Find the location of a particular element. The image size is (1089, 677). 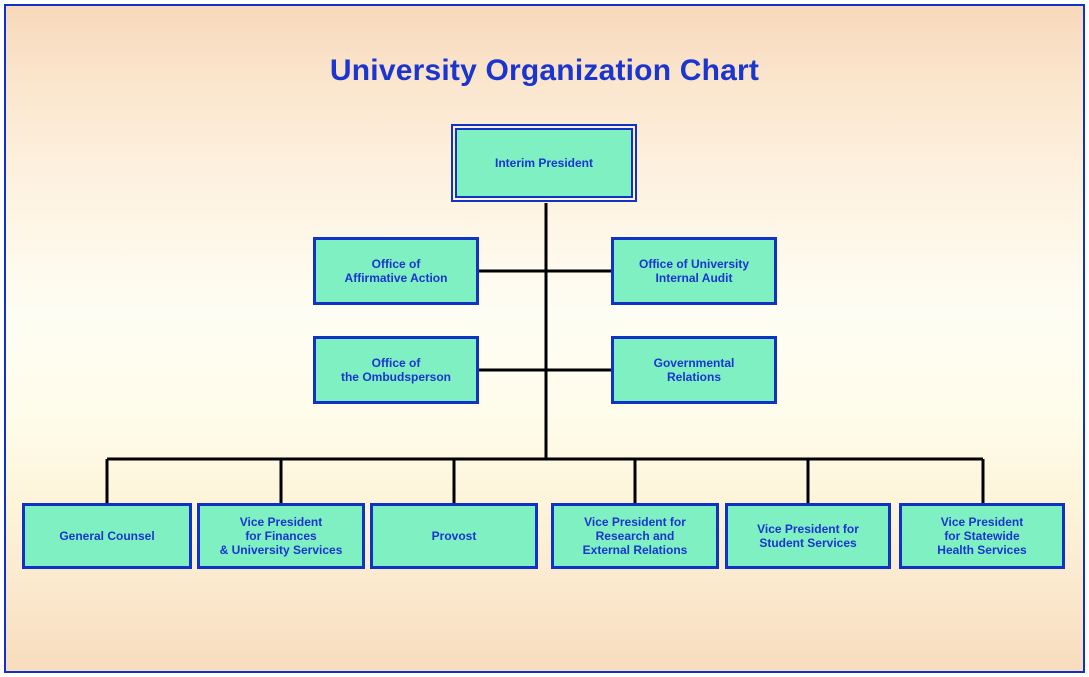

org-node-office-of-the-ombudsperson: Office of the Ombudsperson is located at coordinates (396, 370).